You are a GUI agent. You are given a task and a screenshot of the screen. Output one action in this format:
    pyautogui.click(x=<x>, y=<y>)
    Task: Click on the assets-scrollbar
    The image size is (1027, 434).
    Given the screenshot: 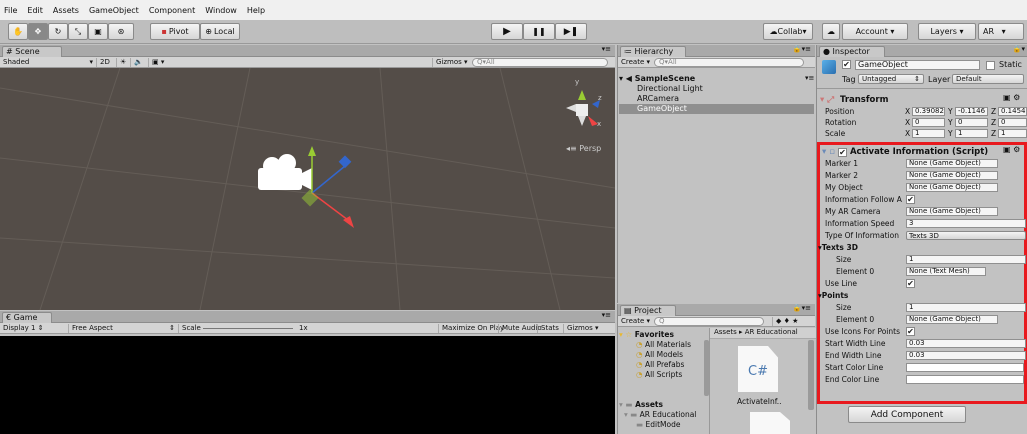 What is the action you would take?
    pyautogui.click(x=811, y=375)
    